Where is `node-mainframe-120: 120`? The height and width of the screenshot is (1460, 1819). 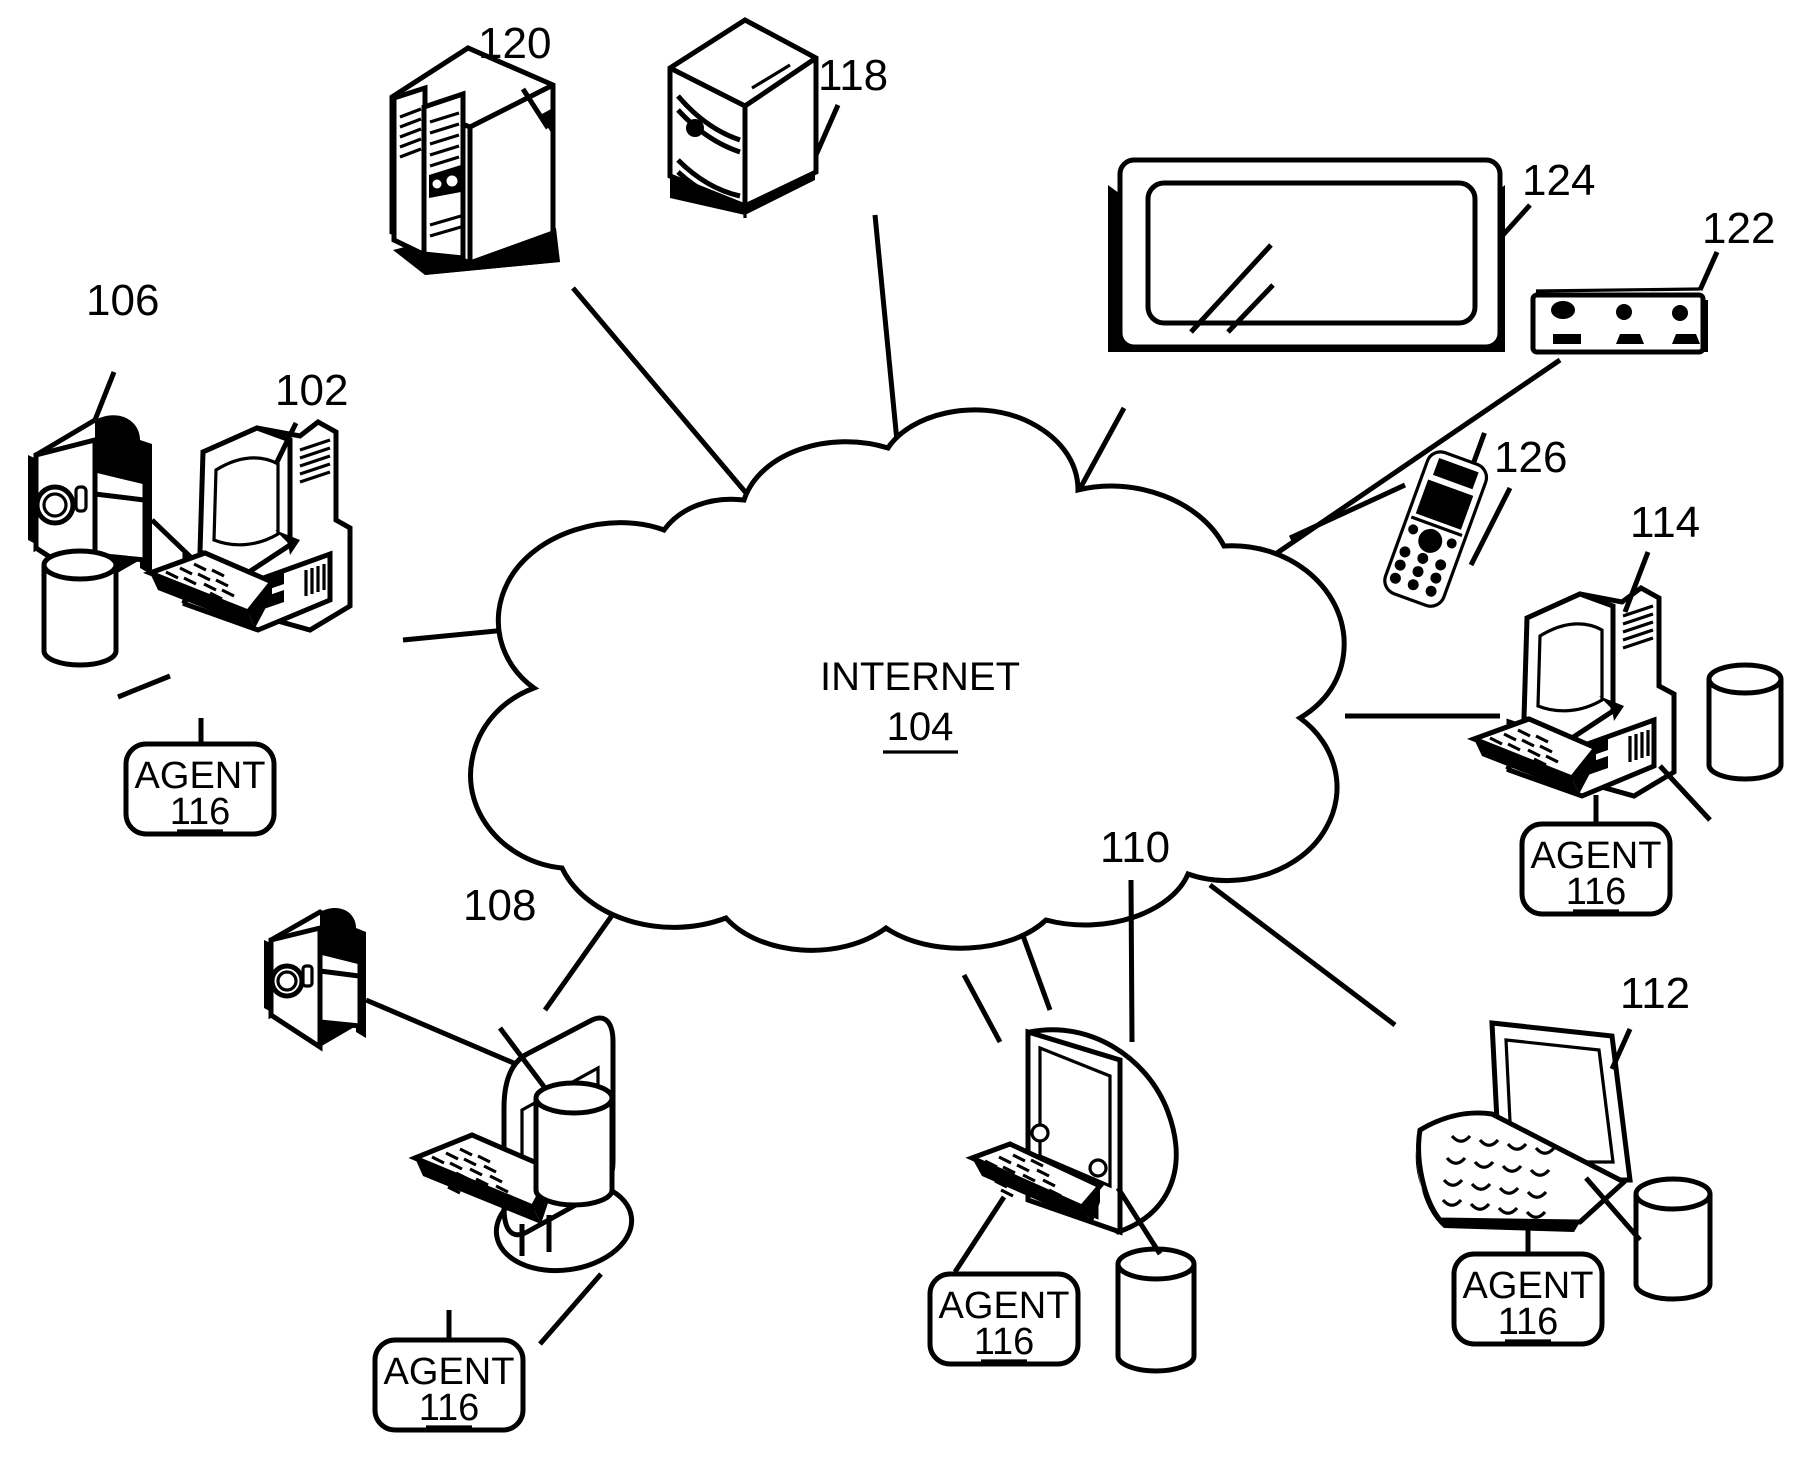
node-mainframe-120: 120 is located at coordinates (474, 147).